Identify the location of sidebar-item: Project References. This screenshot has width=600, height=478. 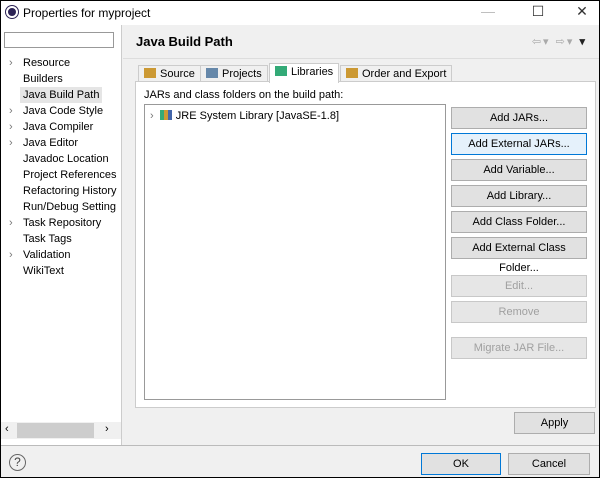
(70, 175).